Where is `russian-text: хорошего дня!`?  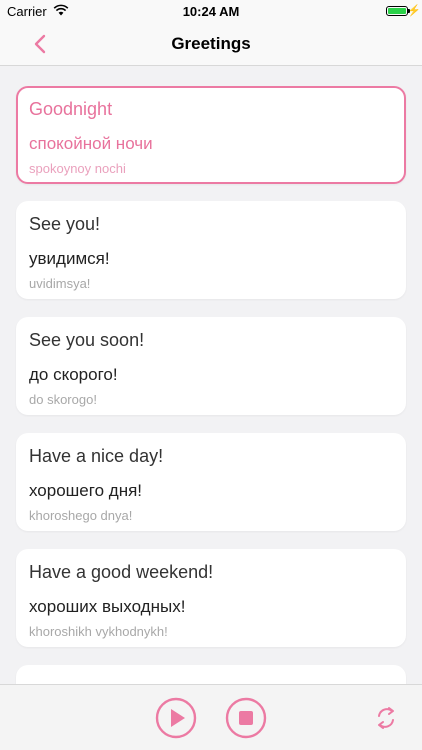 russian-text: хорошего дня! is located at coordinates (86, 490).